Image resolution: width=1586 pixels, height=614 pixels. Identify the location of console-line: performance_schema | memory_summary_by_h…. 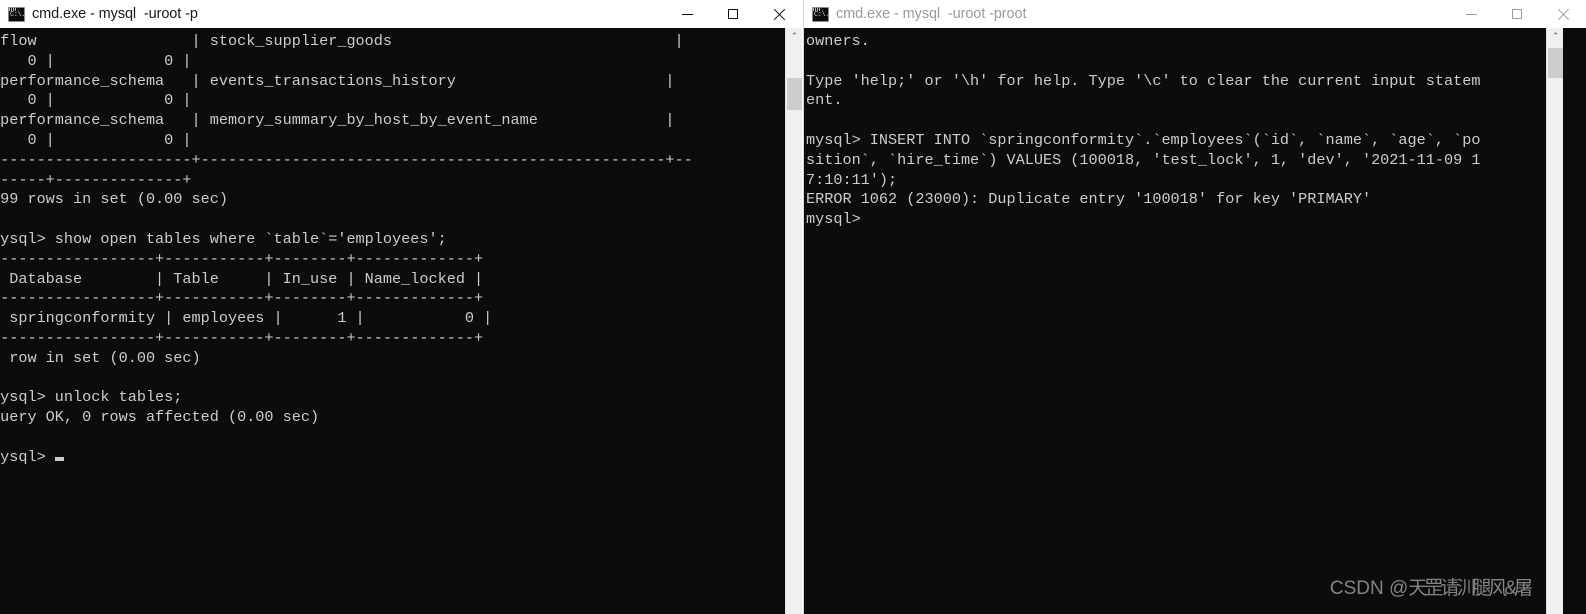
(337, 120).